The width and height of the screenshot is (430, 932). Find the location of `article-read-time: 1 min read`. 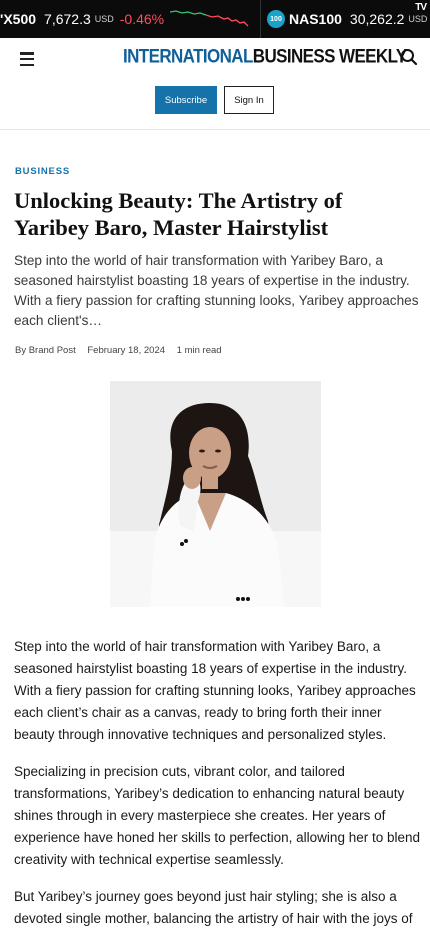

article-read-time: 1 min read is located at coordinates (199, 350).